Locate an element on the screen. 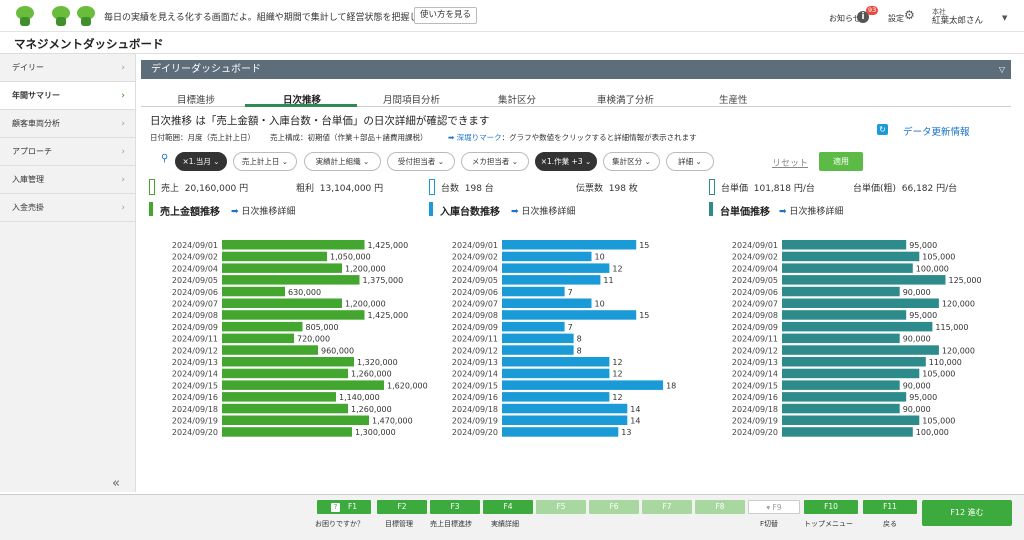  help-icon: ? is located at coordinates (335, 507).